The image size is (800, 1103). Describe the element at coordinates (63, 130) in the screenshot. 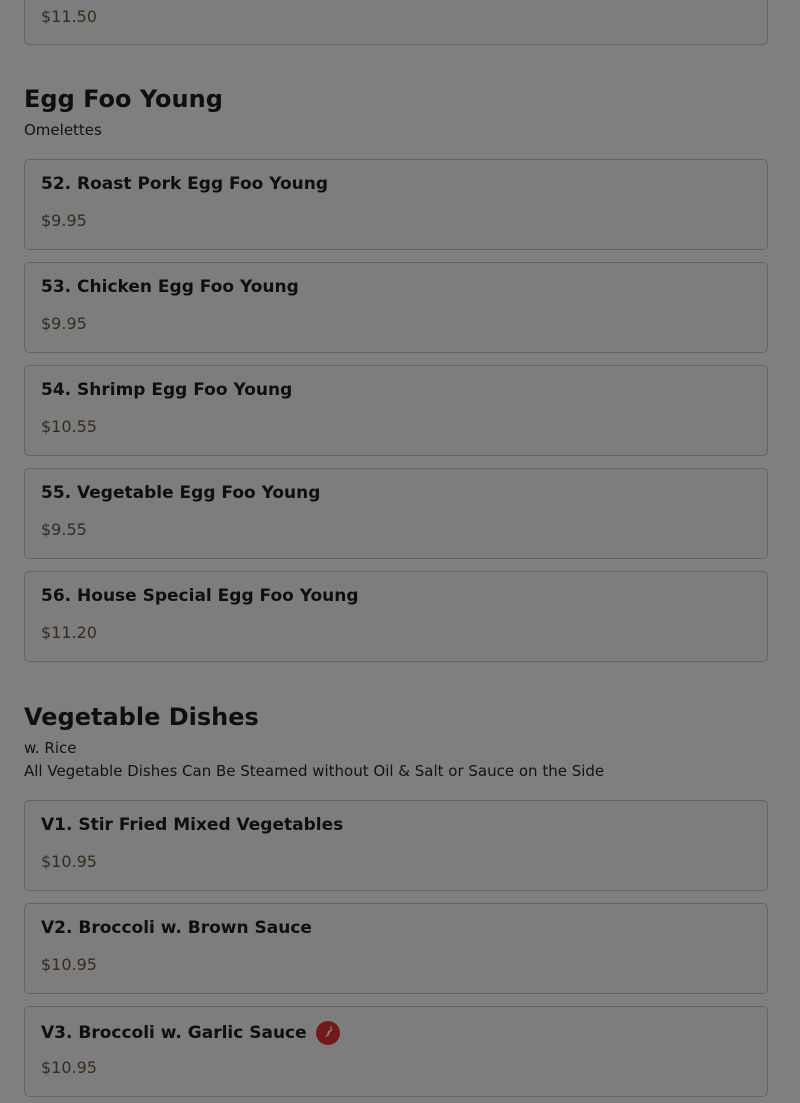

I see `section-subtitle: Omelettes` at that location.